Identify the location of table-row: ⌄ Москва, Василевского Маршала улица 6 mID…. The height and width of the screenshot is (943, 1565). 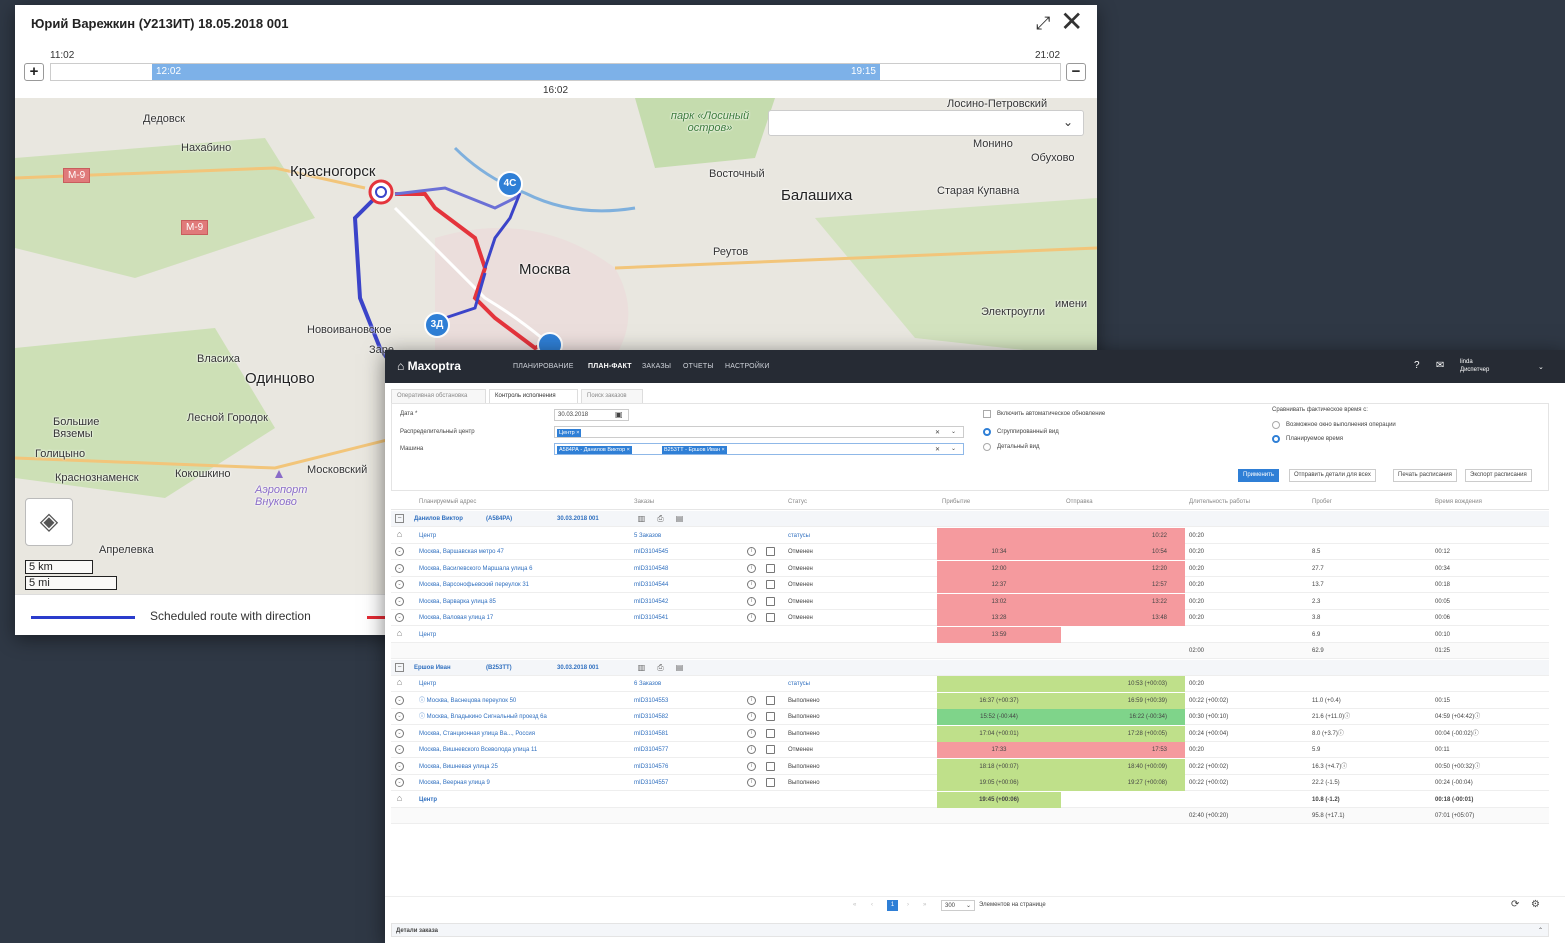
(970, 568).